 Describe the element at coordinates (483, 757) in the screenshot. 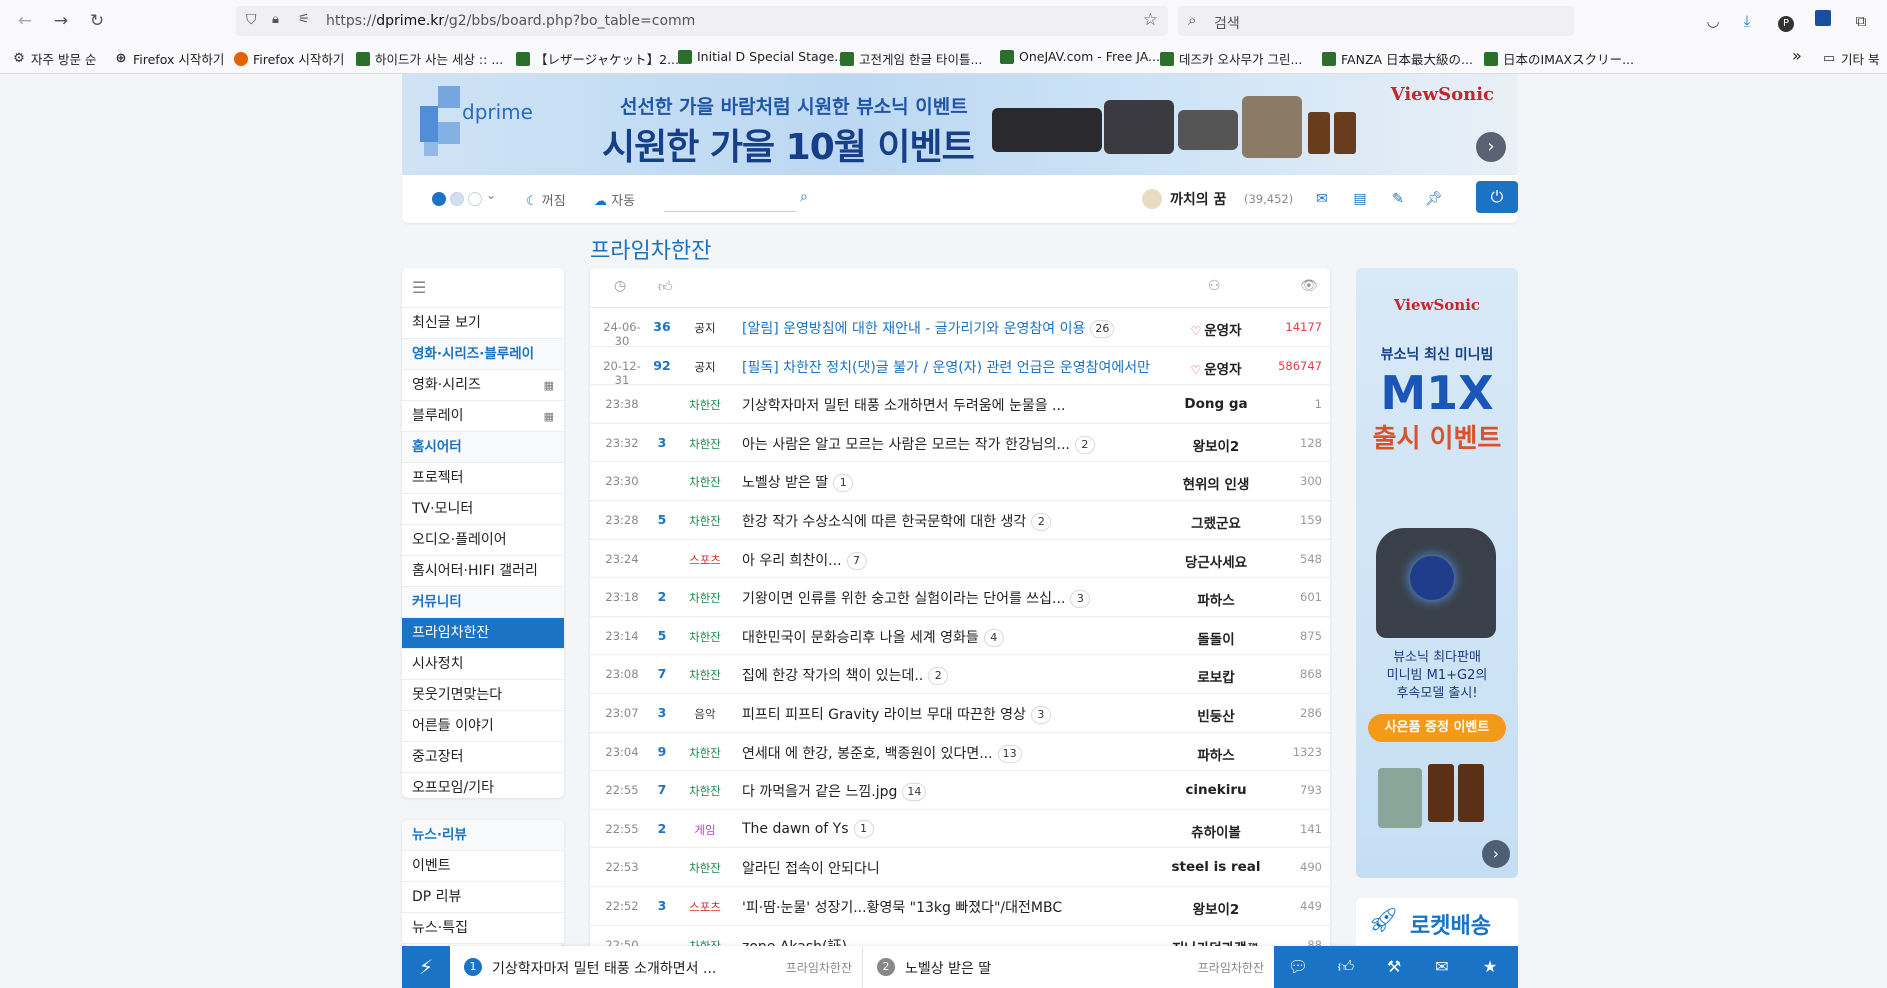

I see `sidebar-item: 중고장터` at that location.